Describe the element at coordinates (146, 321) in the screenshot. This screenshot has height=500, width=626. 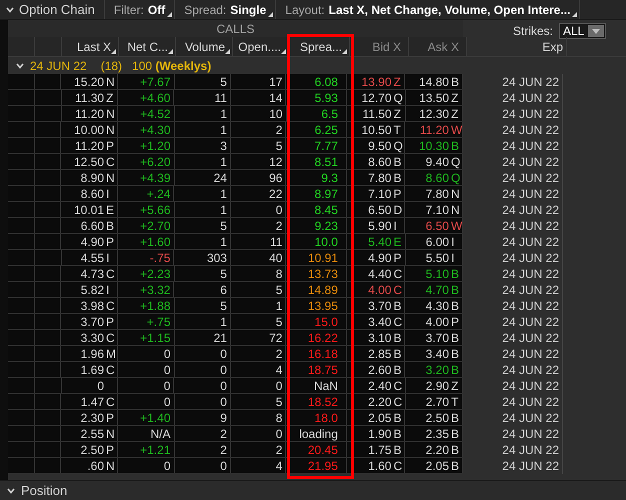
I see `table-cell: +.75` at that location.